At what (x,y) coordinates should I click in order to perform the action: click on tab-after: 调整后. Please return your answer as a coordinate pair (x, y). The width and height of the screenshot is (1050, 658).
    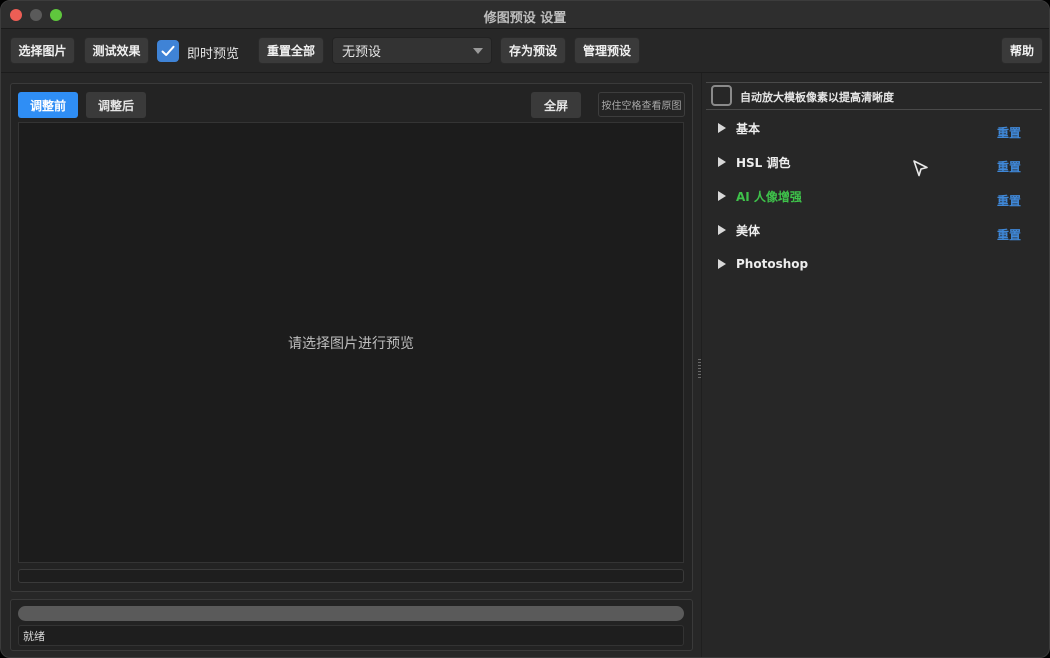
    Looking at the image, I should click on (116, 105).